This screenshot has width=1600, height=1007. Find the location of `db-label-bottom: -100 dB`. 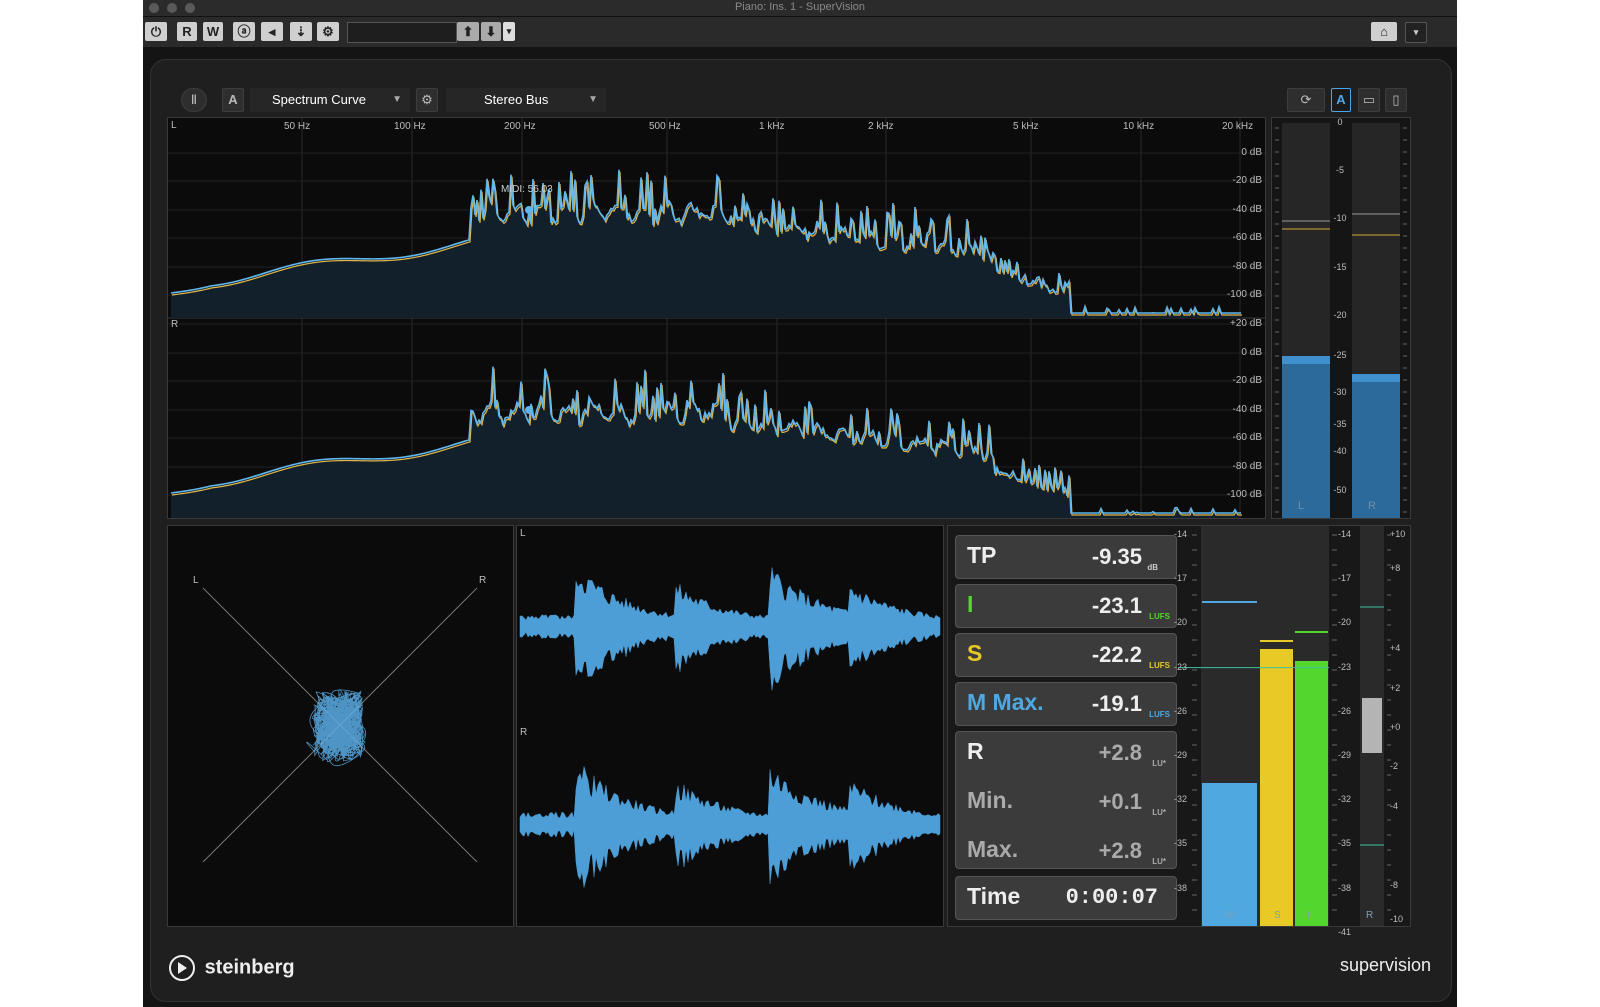

db-label-bottom: -100 dB is located at coordinates (1244, 494).